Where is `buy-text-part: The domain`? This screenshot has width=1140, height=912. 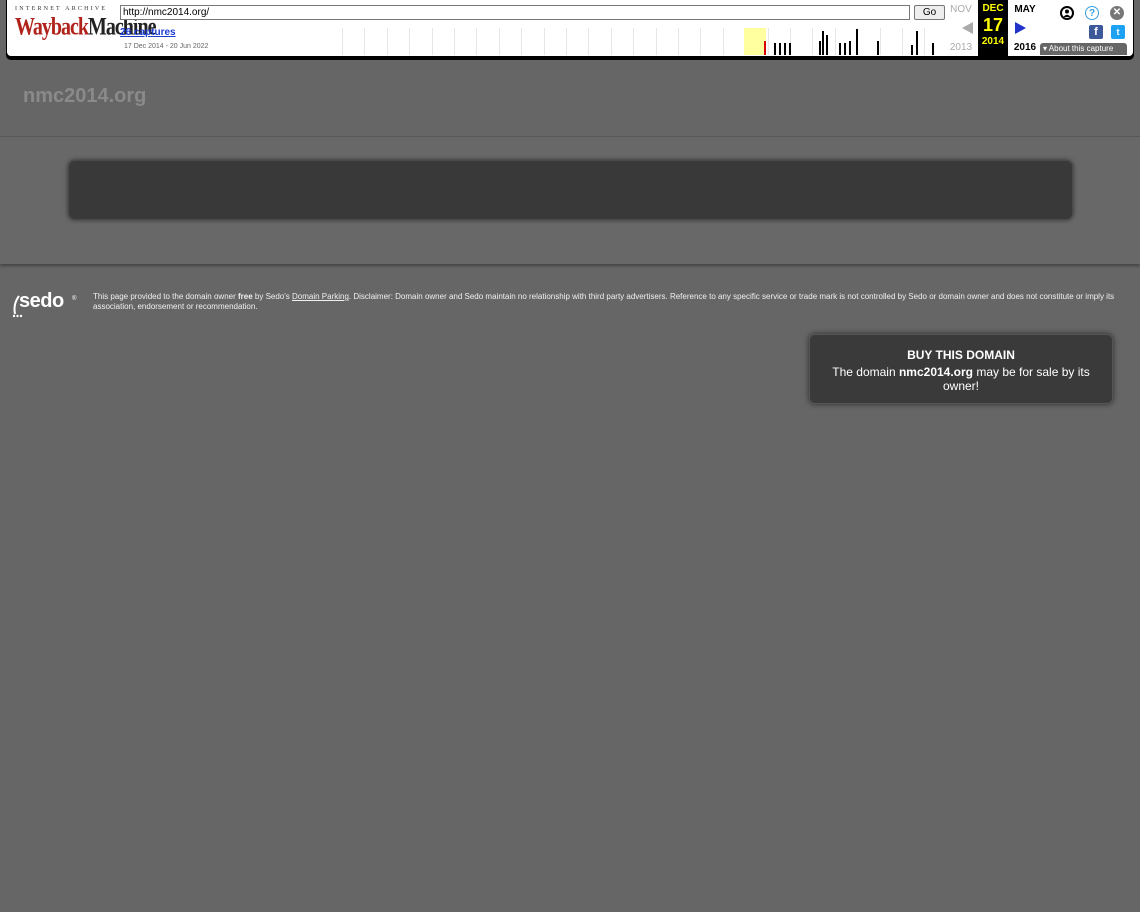
buy-text-part: The domain is located at coordinates (865, 372).